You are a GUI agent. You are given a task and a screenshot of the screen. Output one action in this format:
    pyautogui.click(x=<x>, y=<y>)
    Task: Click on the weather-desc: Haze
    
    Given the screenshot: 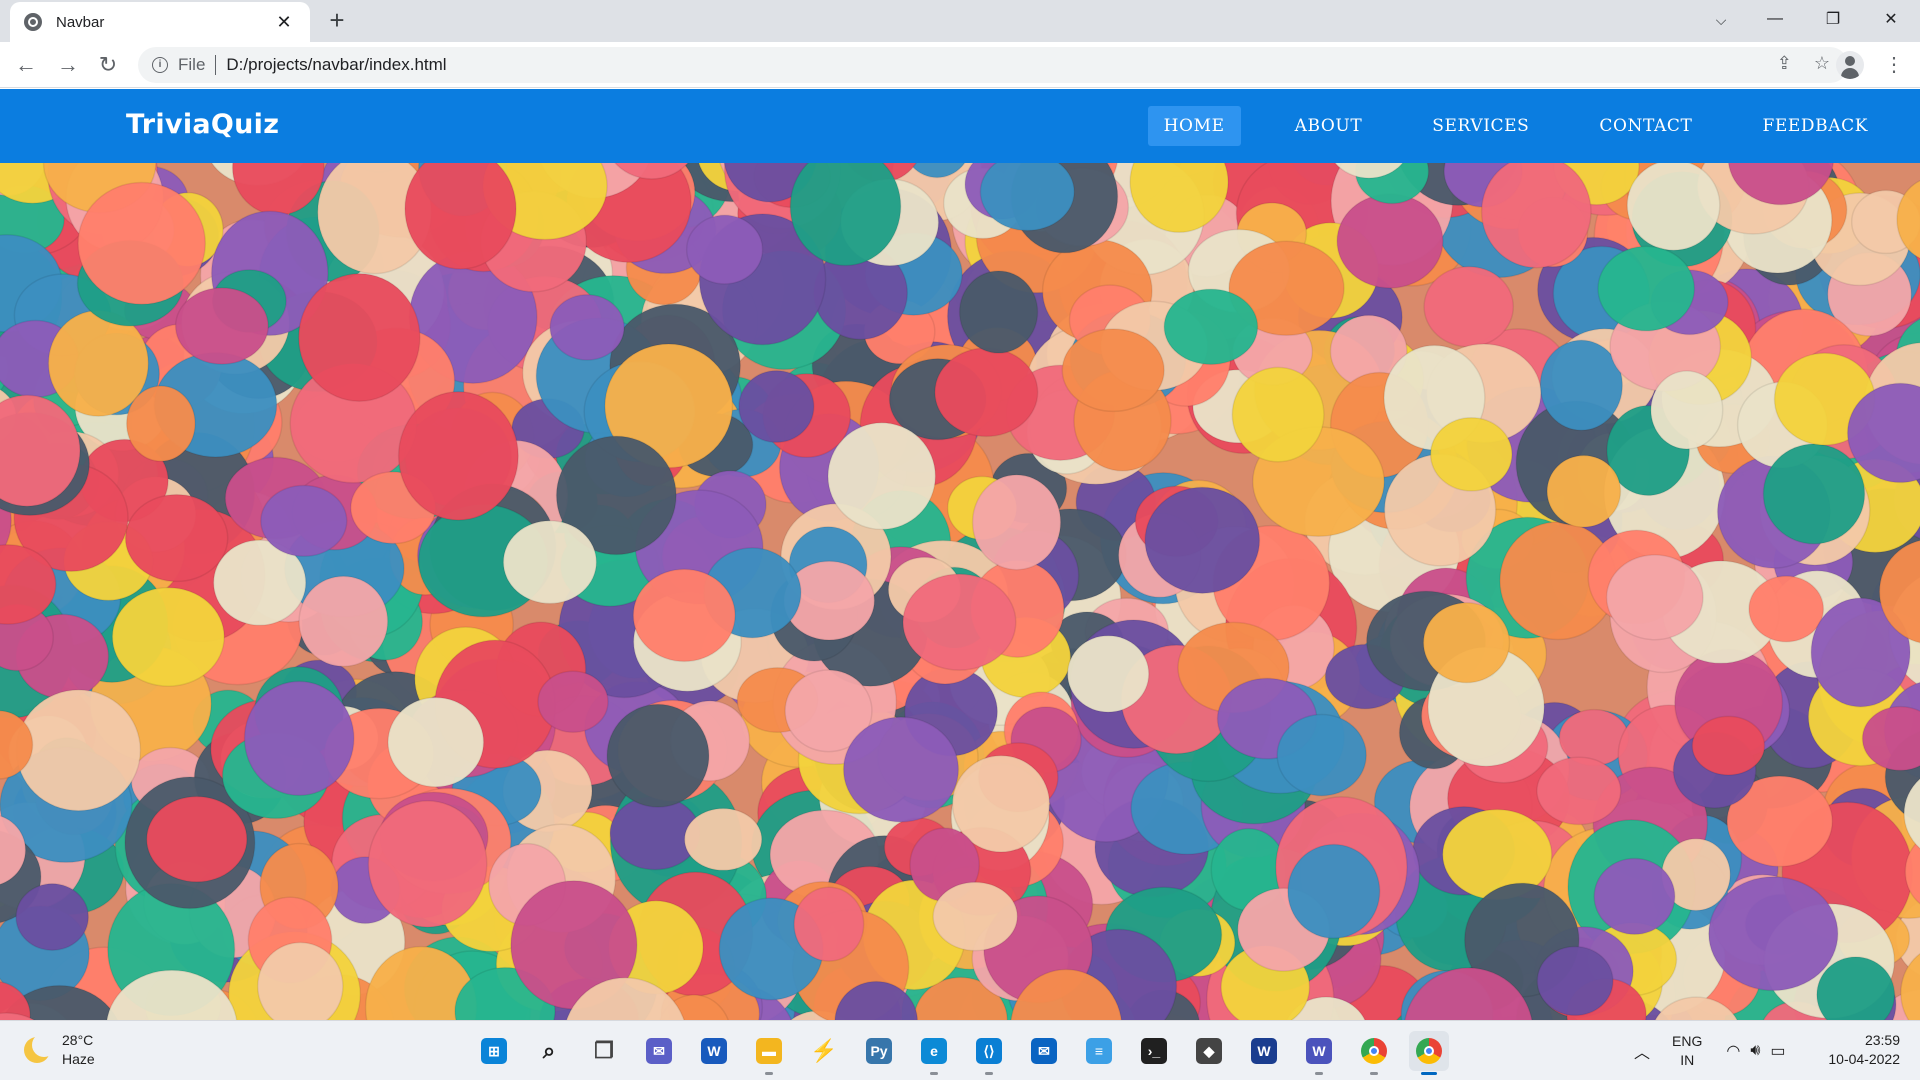 What is the action you would take?
    pyautogui.click(x=78, y=1059)
    